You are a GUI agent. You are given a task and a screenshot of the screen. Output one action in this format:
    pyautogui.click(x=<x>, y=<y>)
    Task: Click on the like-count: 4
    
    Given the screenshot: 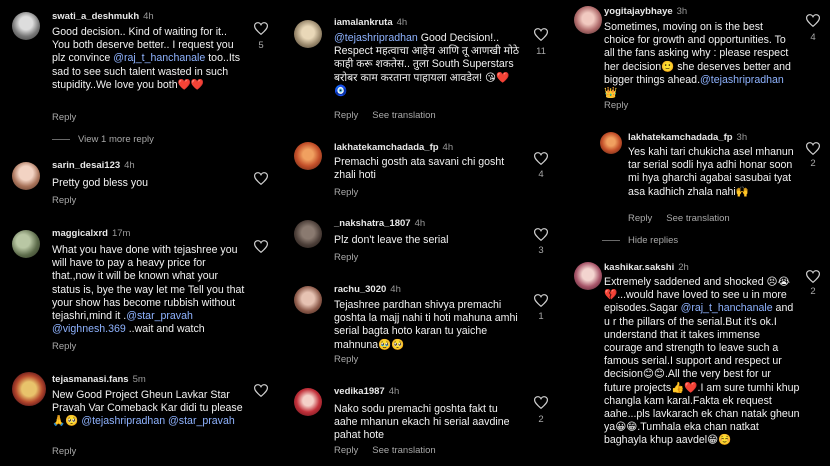 What is the action you would take?
    pyautogui.click(x=541, y=174)
    